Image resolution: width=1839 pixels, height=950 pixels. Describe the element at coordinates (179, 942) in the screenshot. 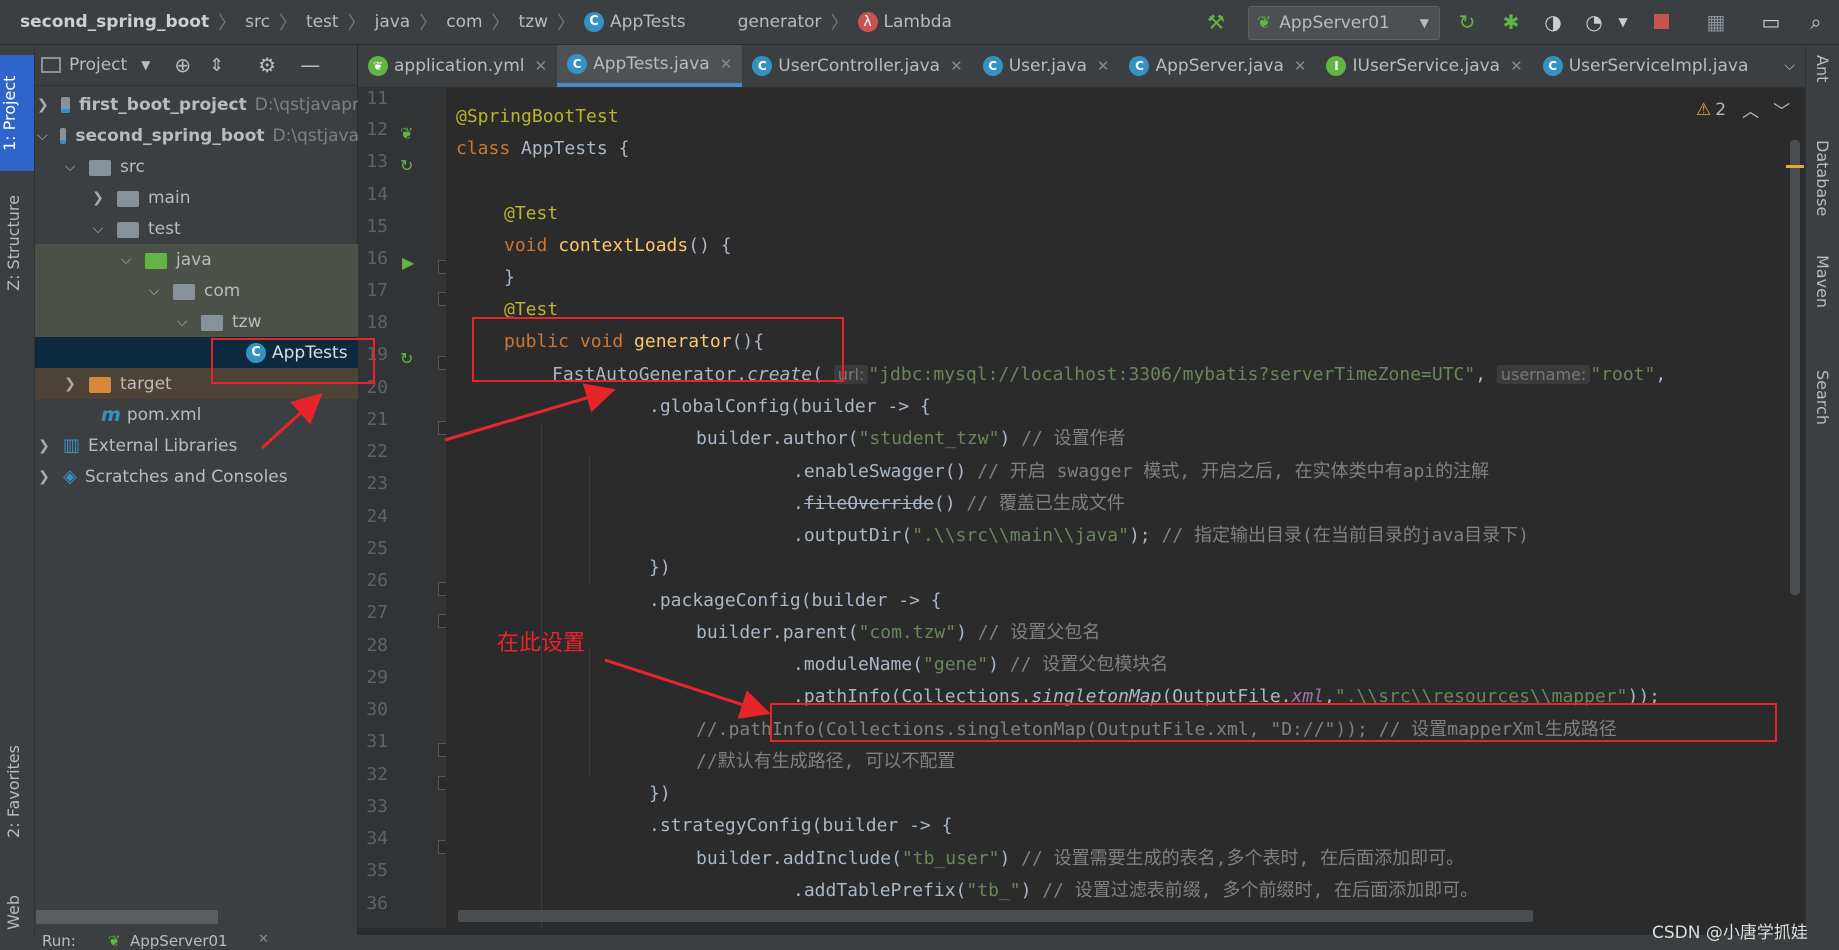

I see `run-tab: AppServer01` at that location.